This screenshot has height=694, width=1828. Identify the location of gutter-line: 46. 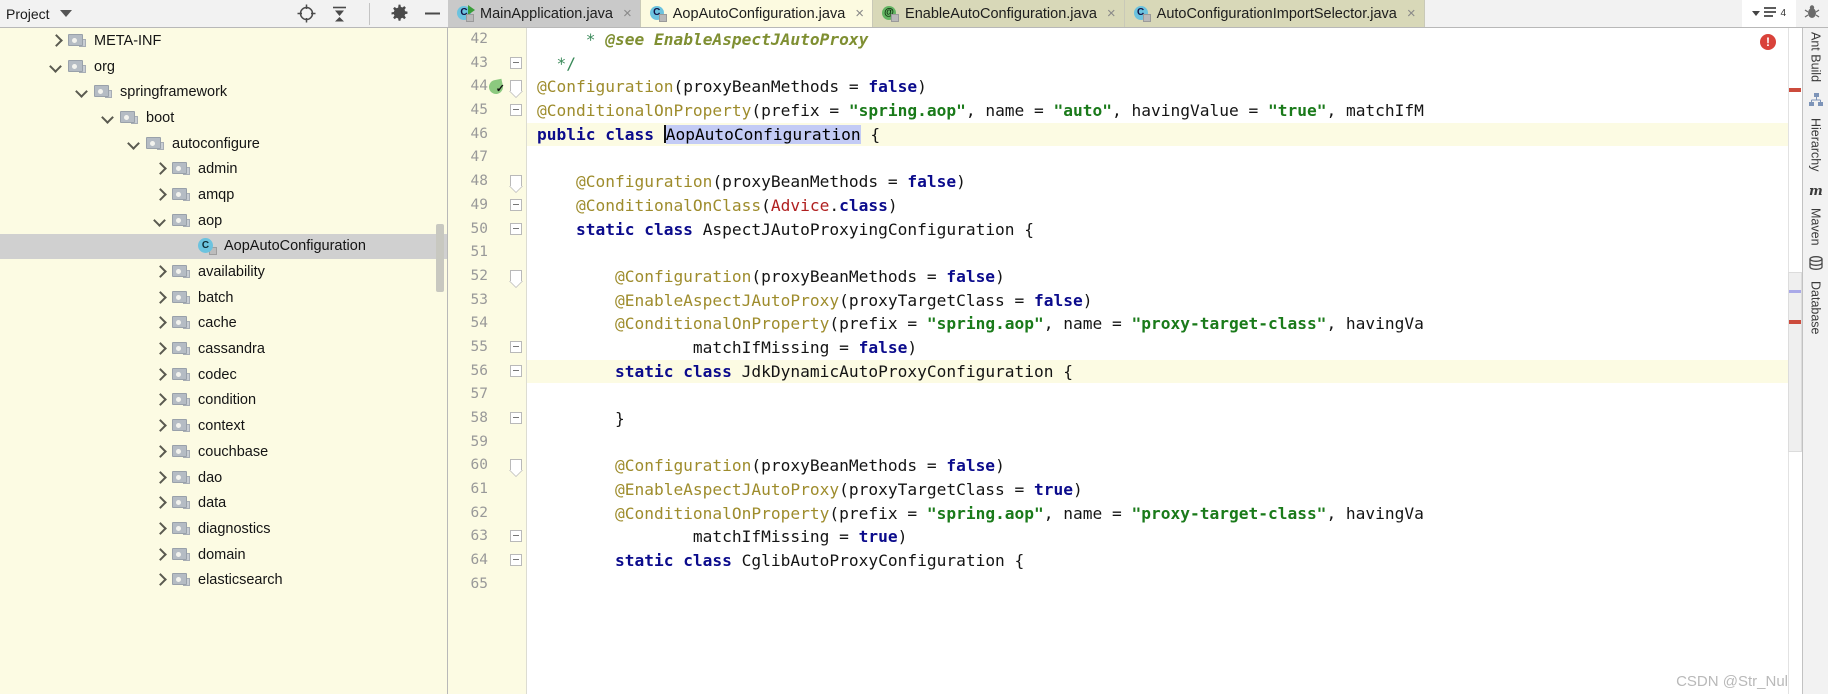
(487, 135).